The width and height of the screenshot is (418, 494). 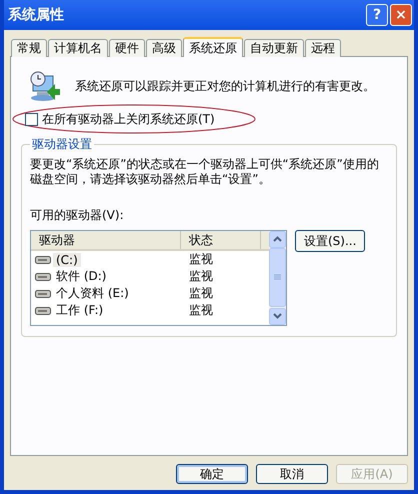 What do you see at coordinates (79, 310) in the screenshot?
I see `drive-name: 工作 (F:)` at bounding box center [79, 310].